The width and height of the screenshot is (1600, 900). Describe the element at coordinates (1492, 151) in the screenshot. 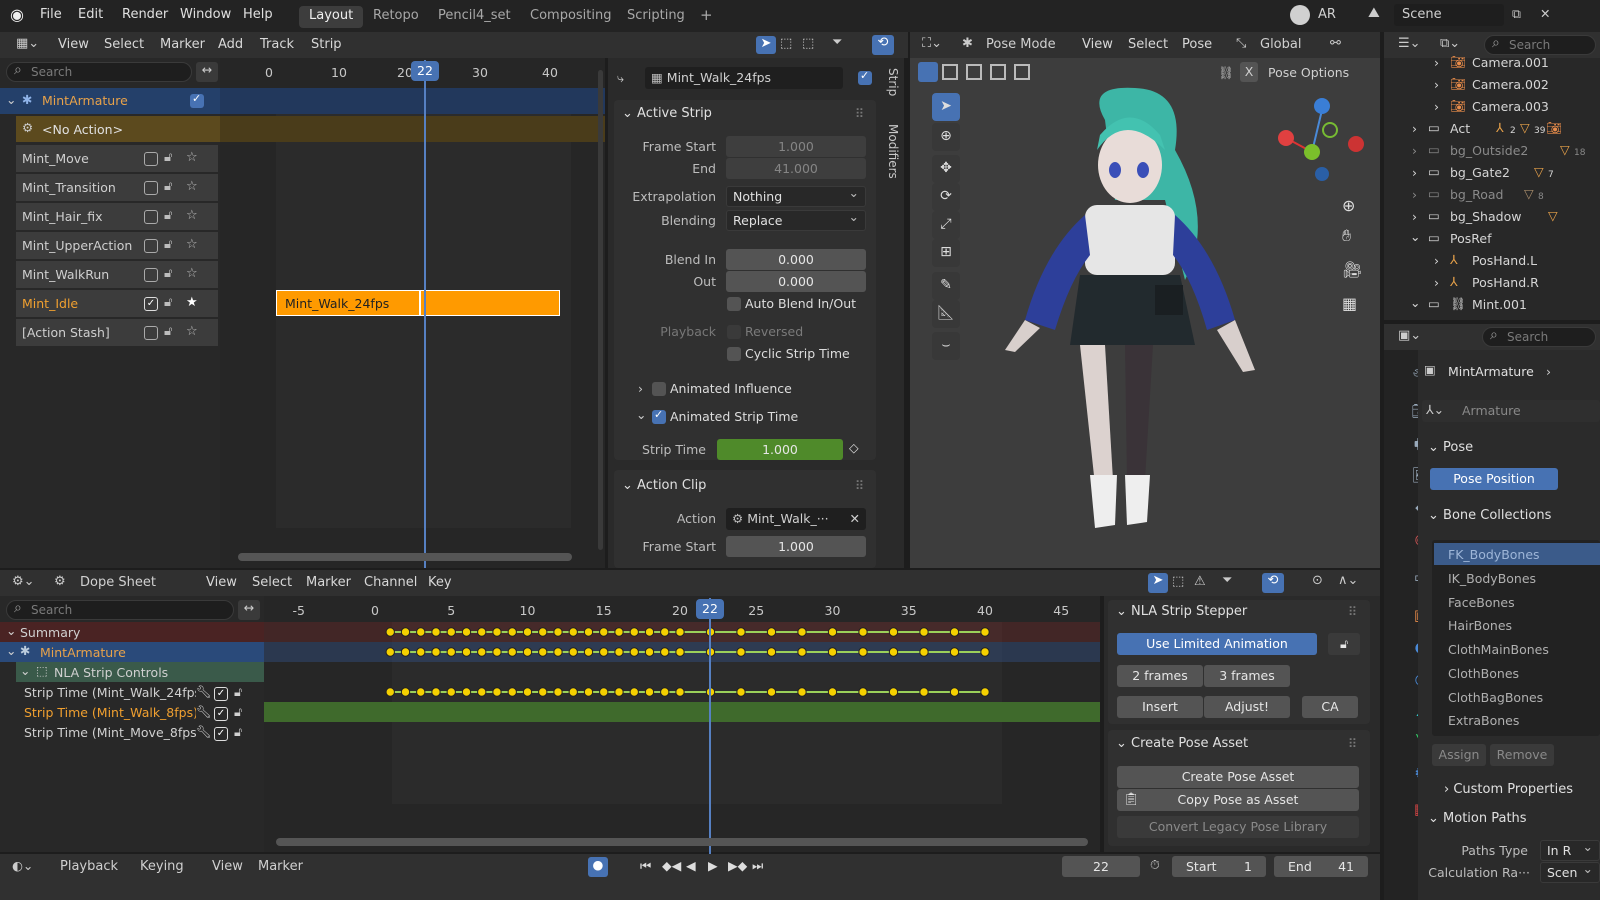

I see `outliner-row-bg-outside2: › ▭ bg_Outside2 ▽ 18` at that location.